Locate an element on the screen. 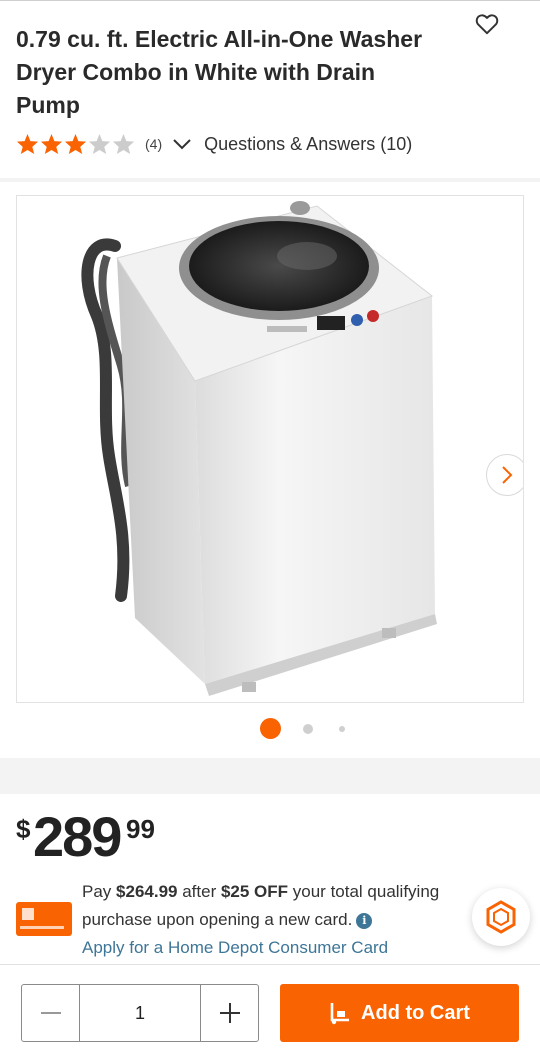  next-image-button is located at coordinates (504, 475).